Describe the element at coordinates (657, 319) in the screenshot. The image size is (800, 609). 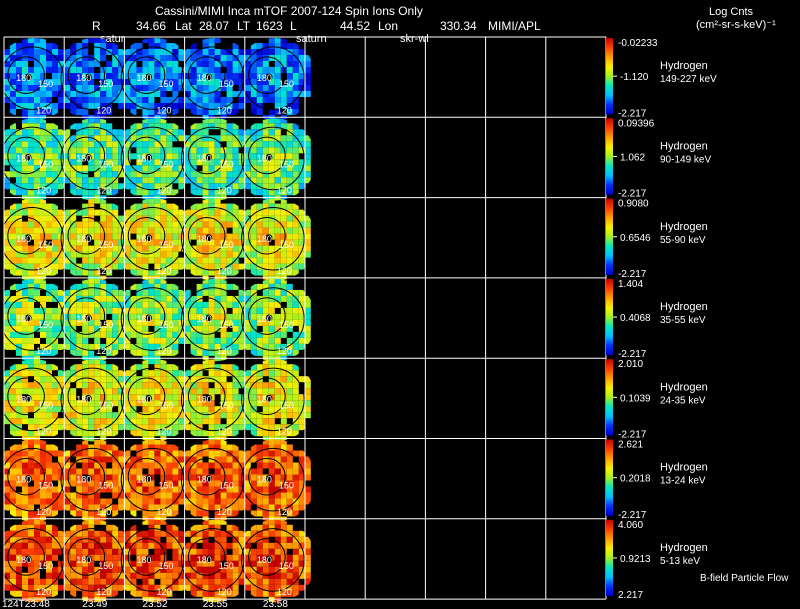
I see `colorbar-4: 1.4040.4068-2.217Hydrogen35-55 keV` at that location.